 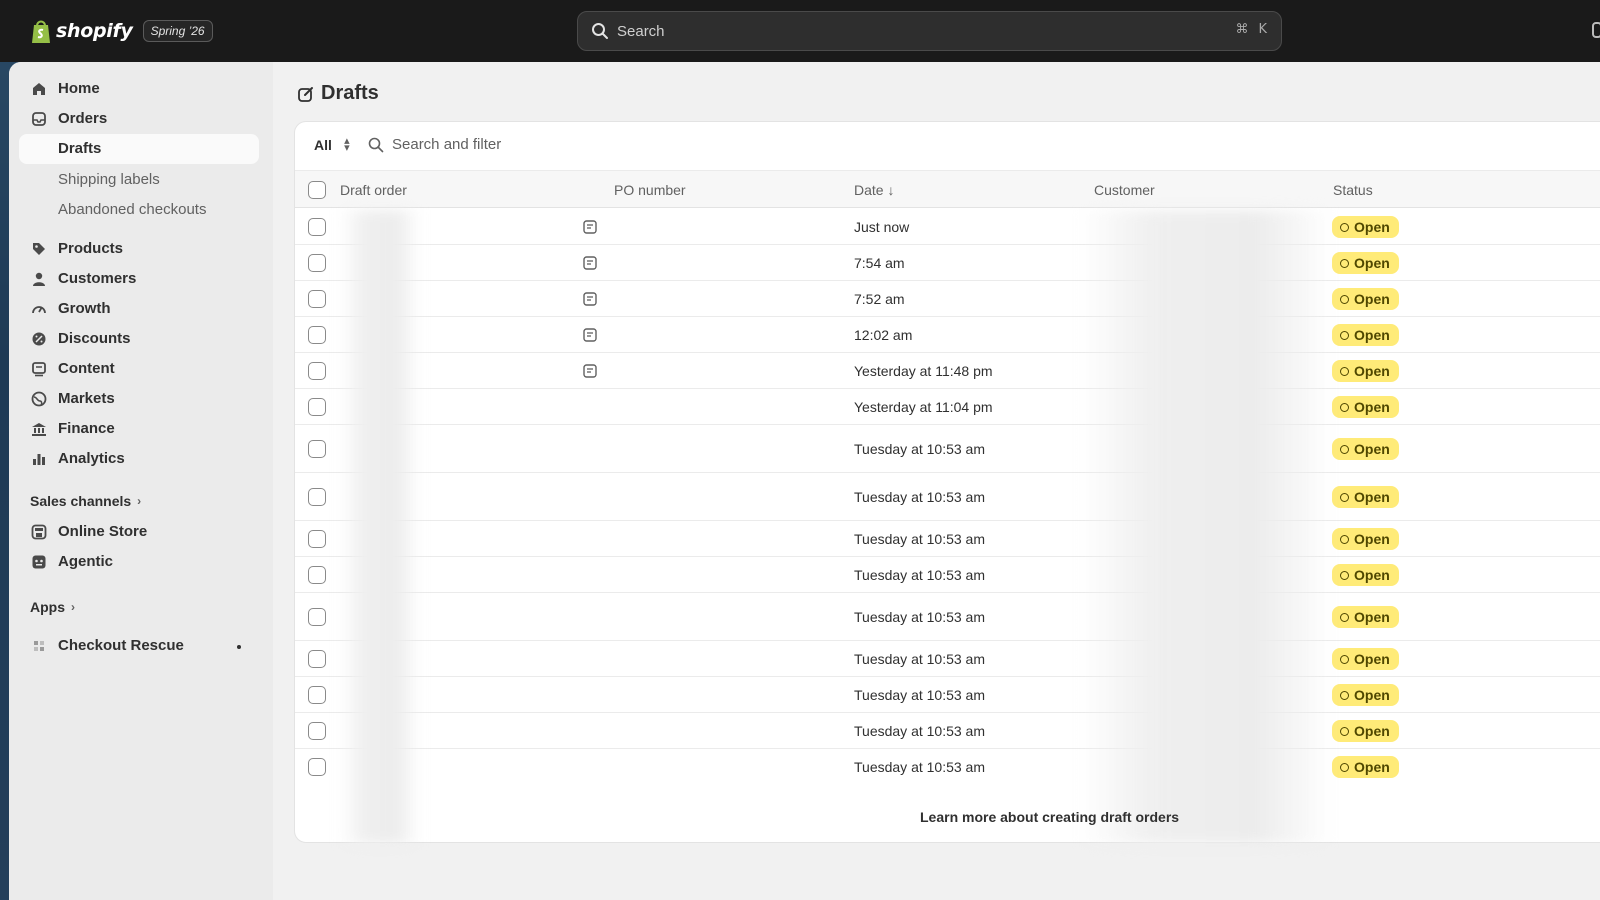 I want to click on shopify-logo: shopify Spring ’26, so click(x=121, y=31).